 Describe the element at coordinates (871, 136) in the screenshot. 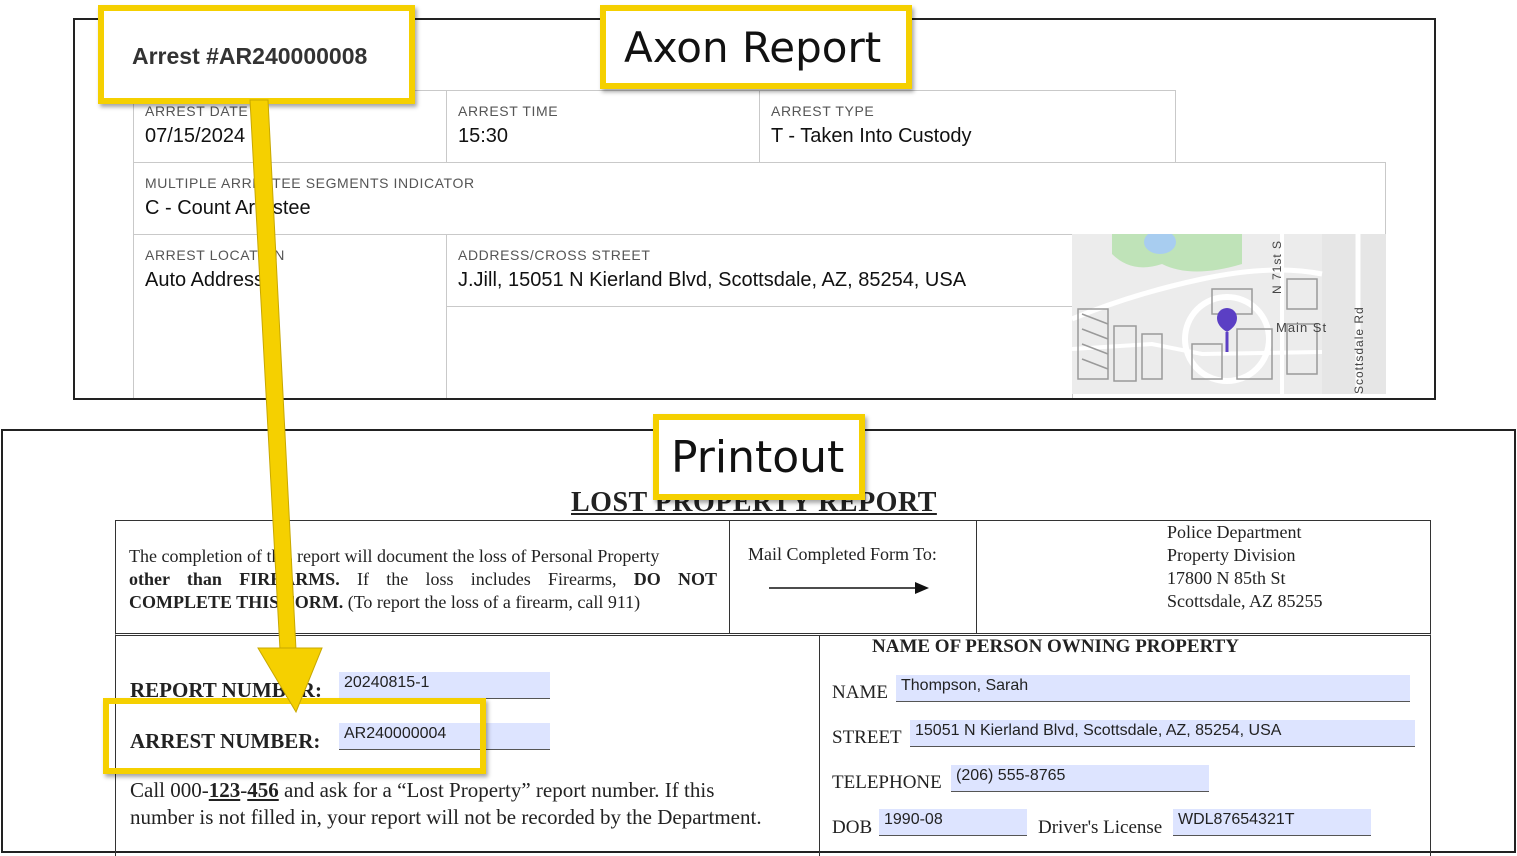

I see `arrest-type-value: T - Taken Into Custody` at that location.